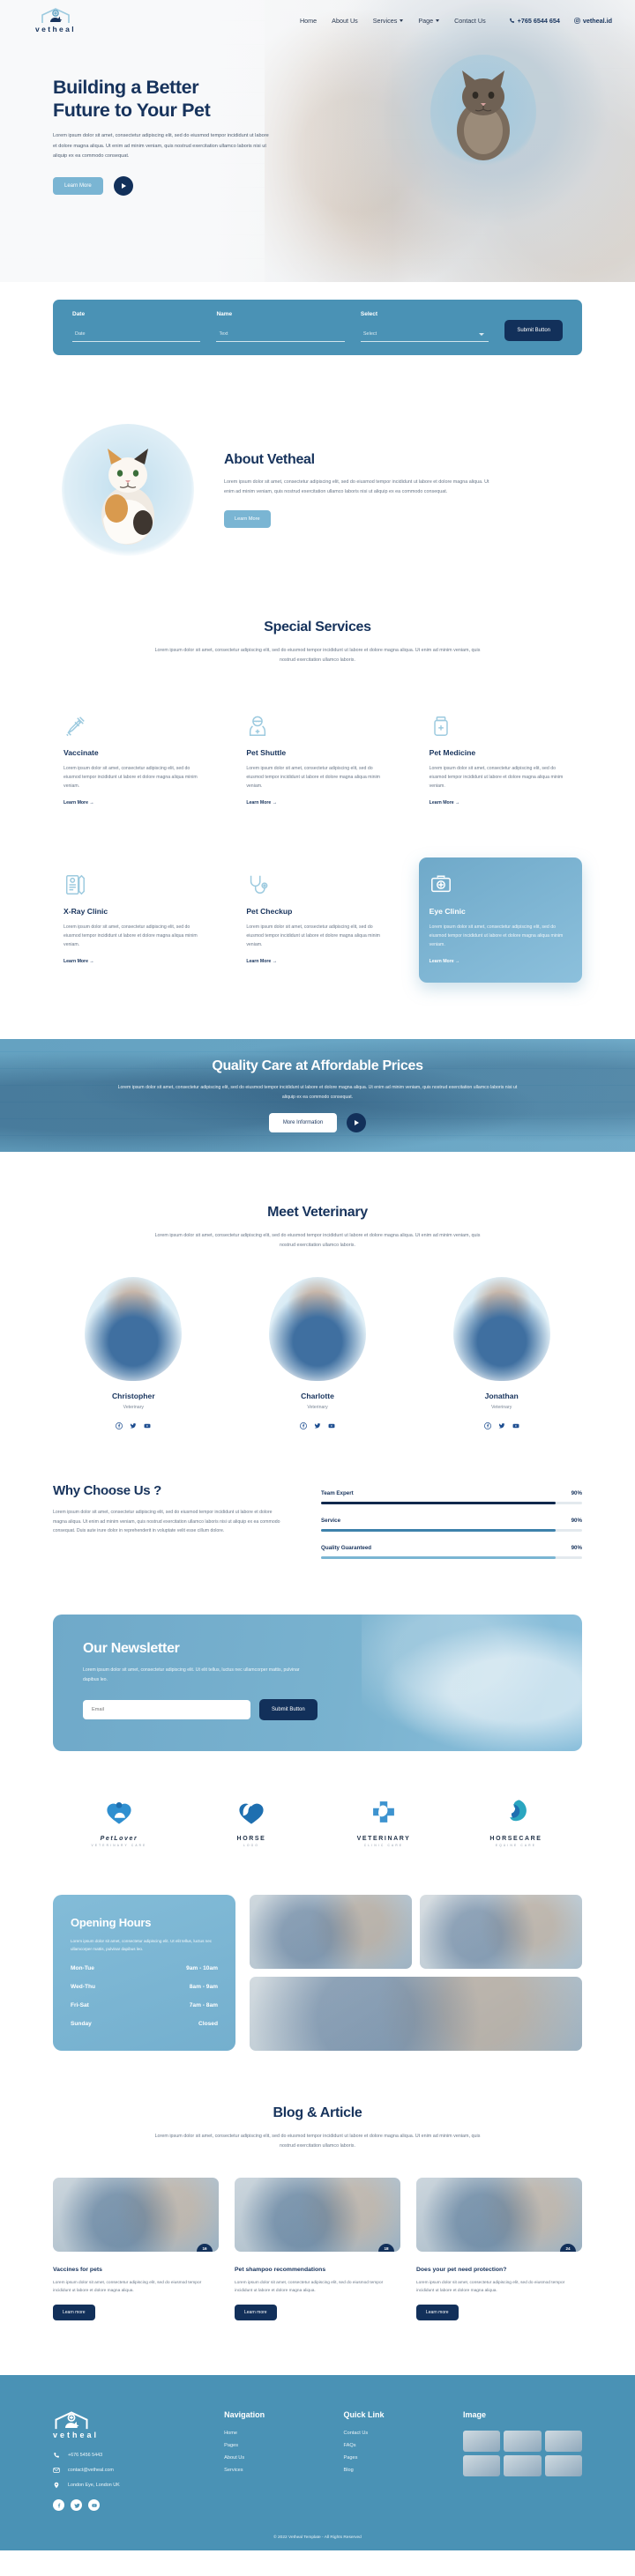  What do you see at coordinates (501, 1396) in the screenshot?
I see `team-member-name: Jonathan` at bounding box center [501, 1396].